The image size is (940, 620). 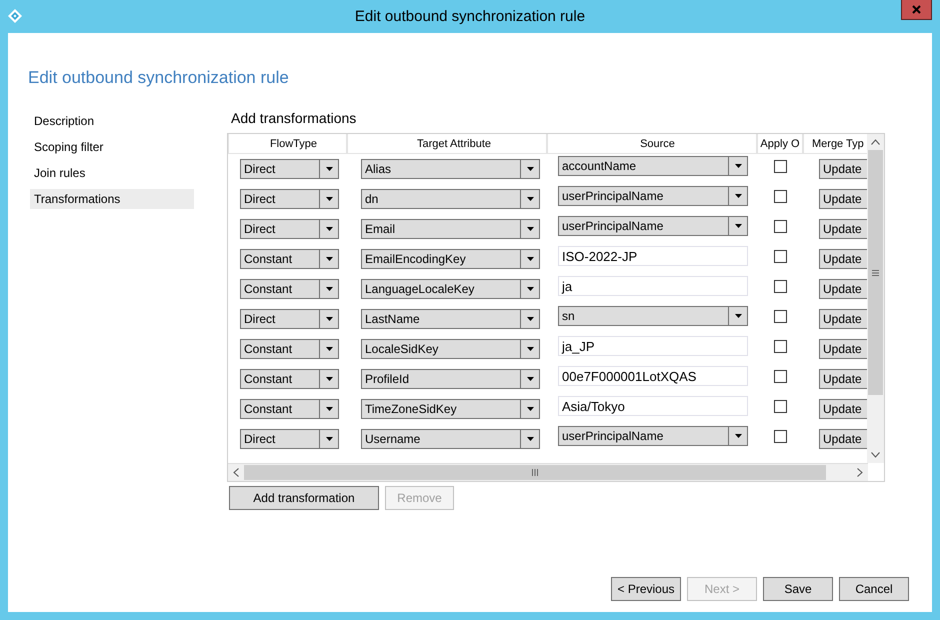 What do you see at coordinates (653, 406) in the screenshot?
I see `source-field: Asia/Tokyo` at bounding box center [653, 406].